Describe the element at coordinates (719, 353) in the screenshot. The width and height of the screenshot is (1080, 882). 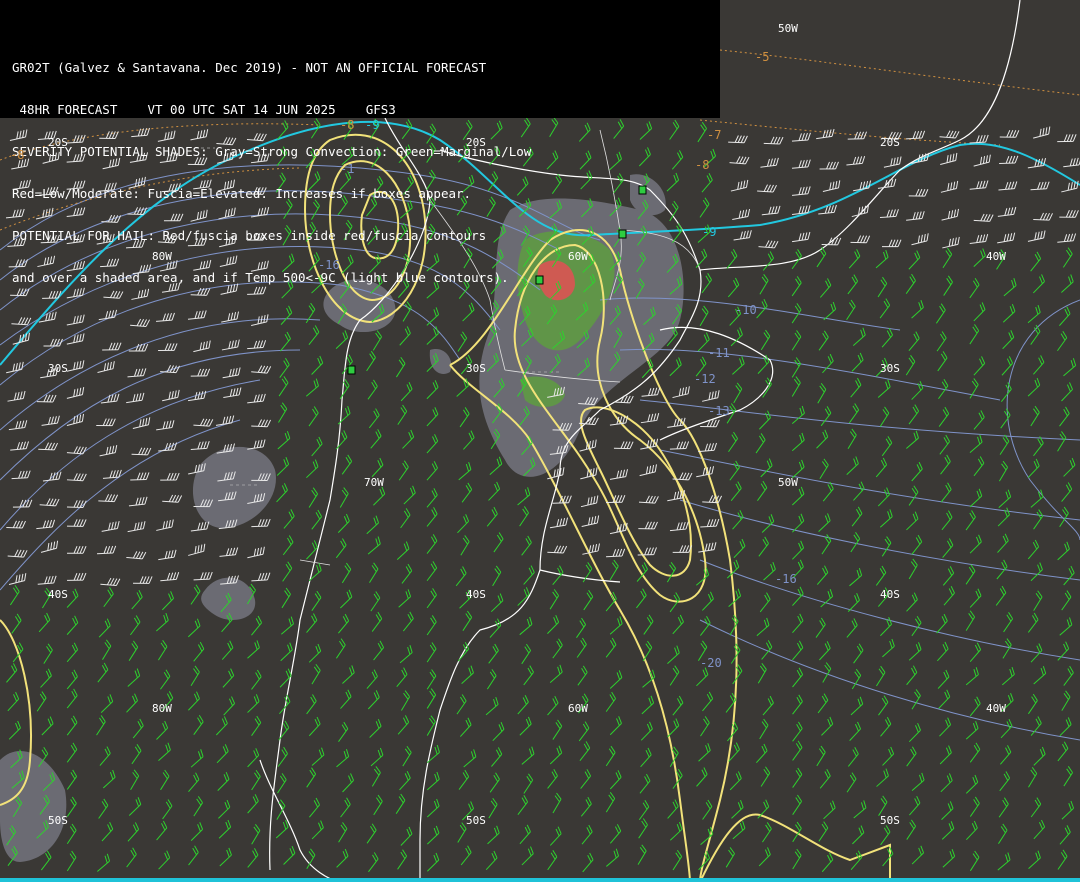
I see `temp-contour-label: -11` at that location.